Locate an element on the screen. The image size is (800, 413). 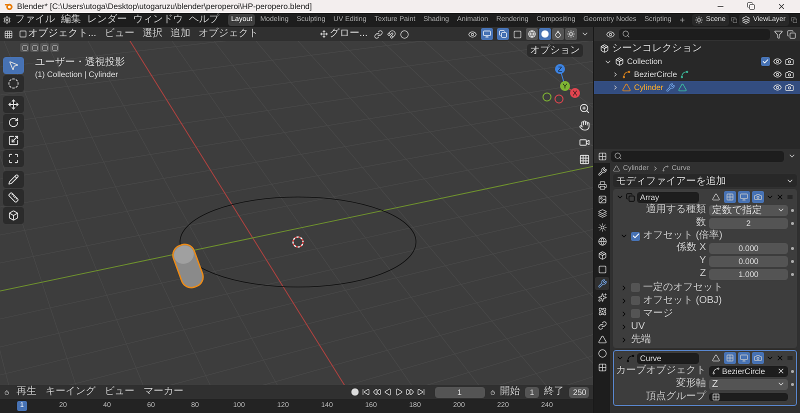
menu-item: ヘルプ is located at coordinates (203, 20).